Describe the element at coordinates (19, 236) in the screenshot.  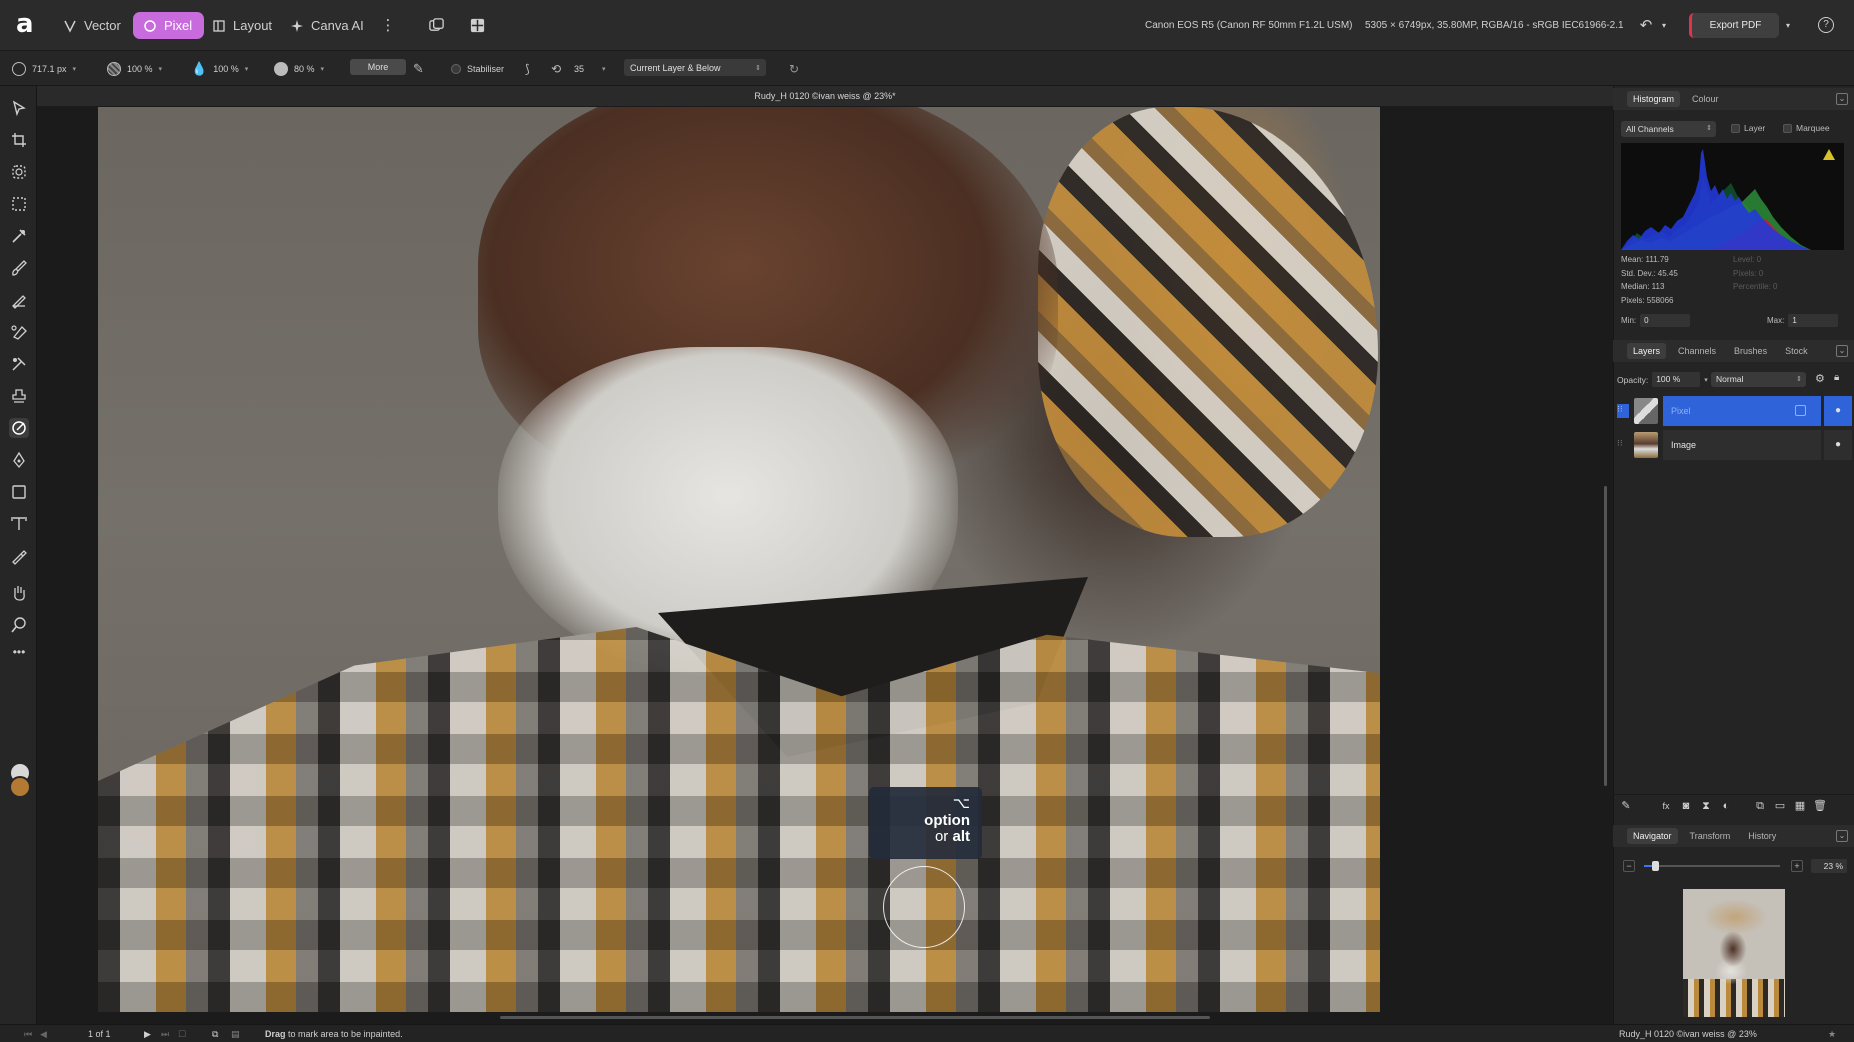
I see `flood-select-icon` at that location.